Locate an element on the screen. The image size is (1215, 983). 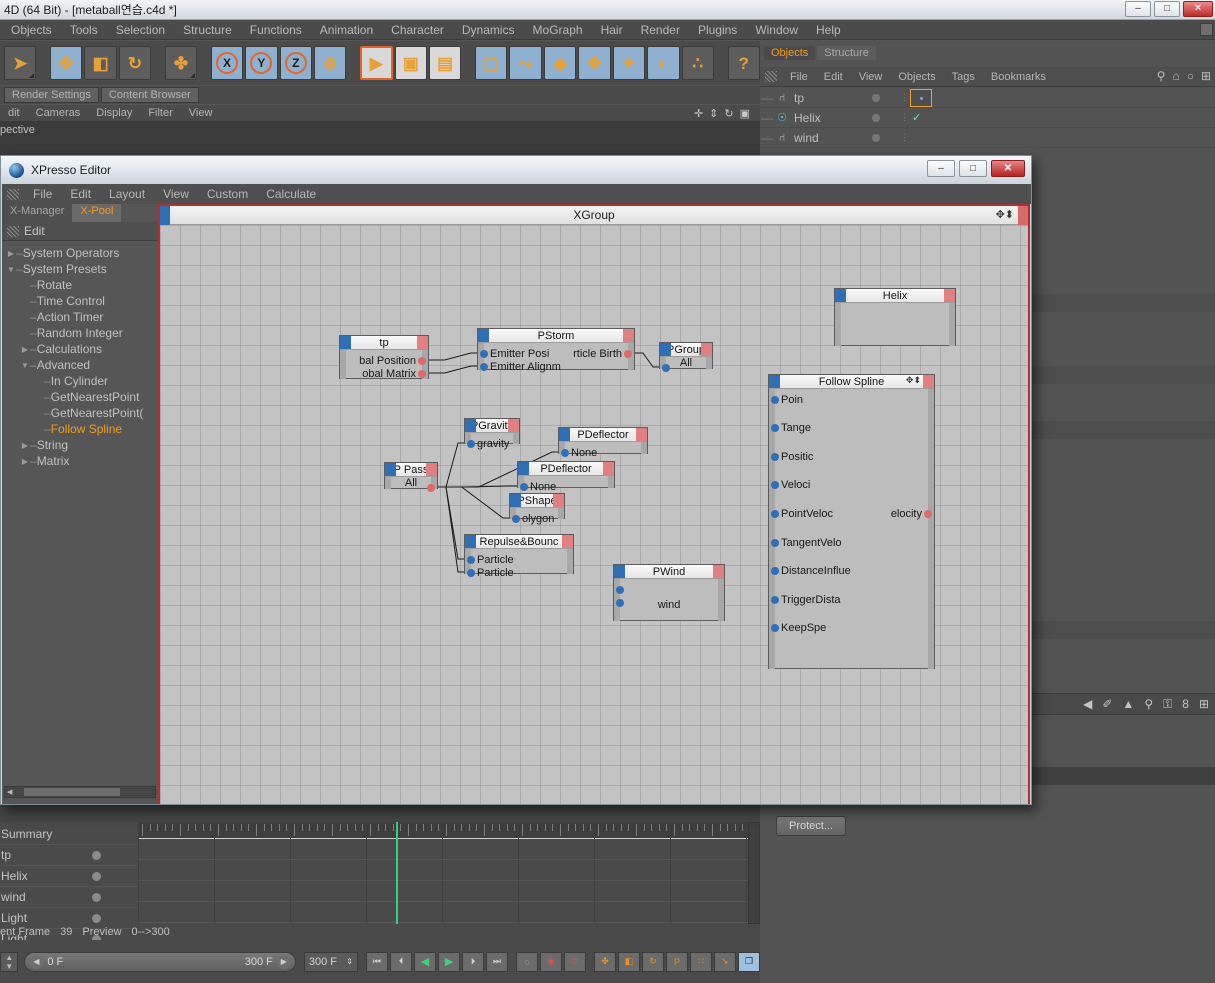
node-input-port: Poin is located at coordinates (851, 399).